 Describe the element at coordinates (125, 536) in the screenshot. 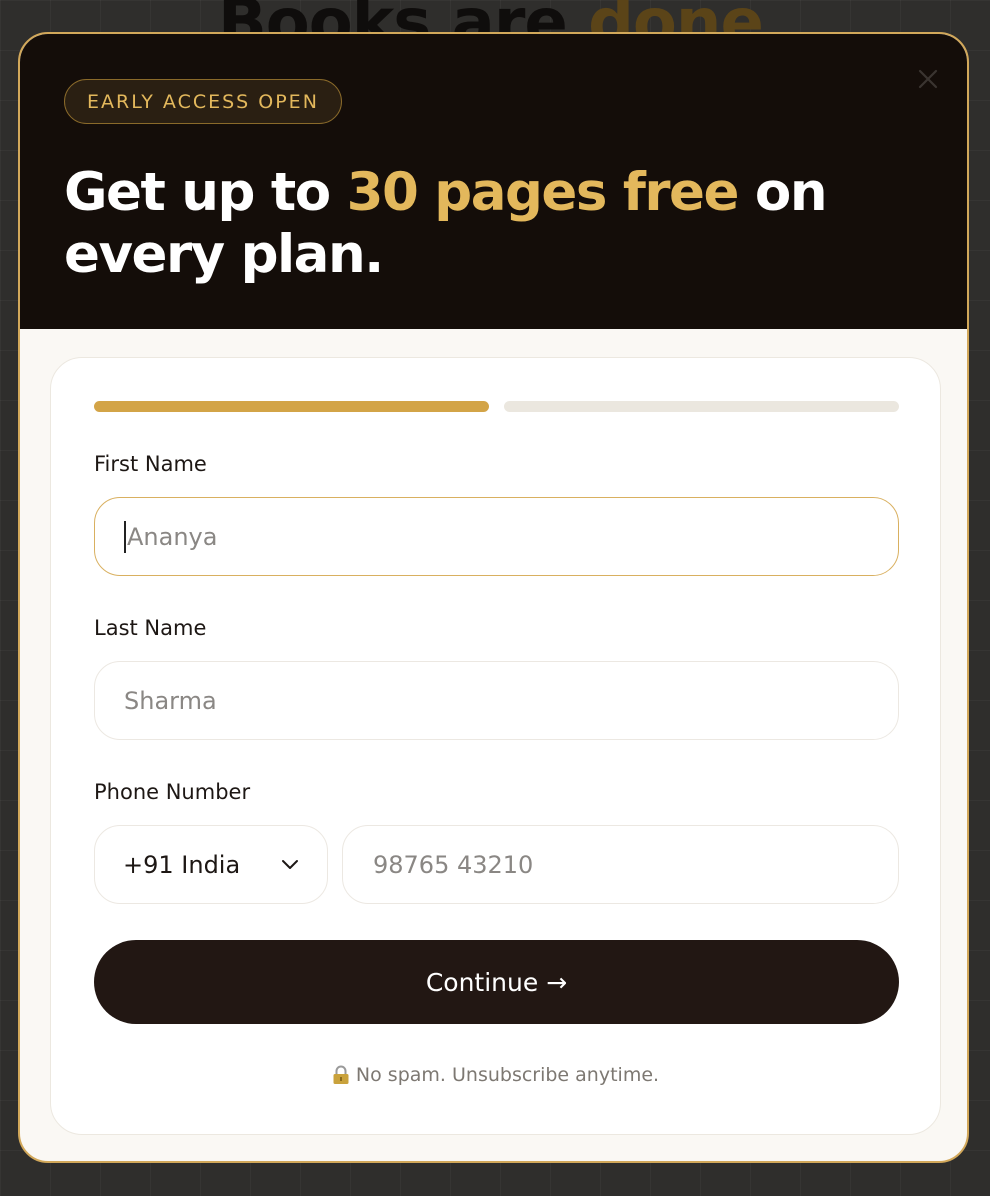

I see `text-caret` at that location.